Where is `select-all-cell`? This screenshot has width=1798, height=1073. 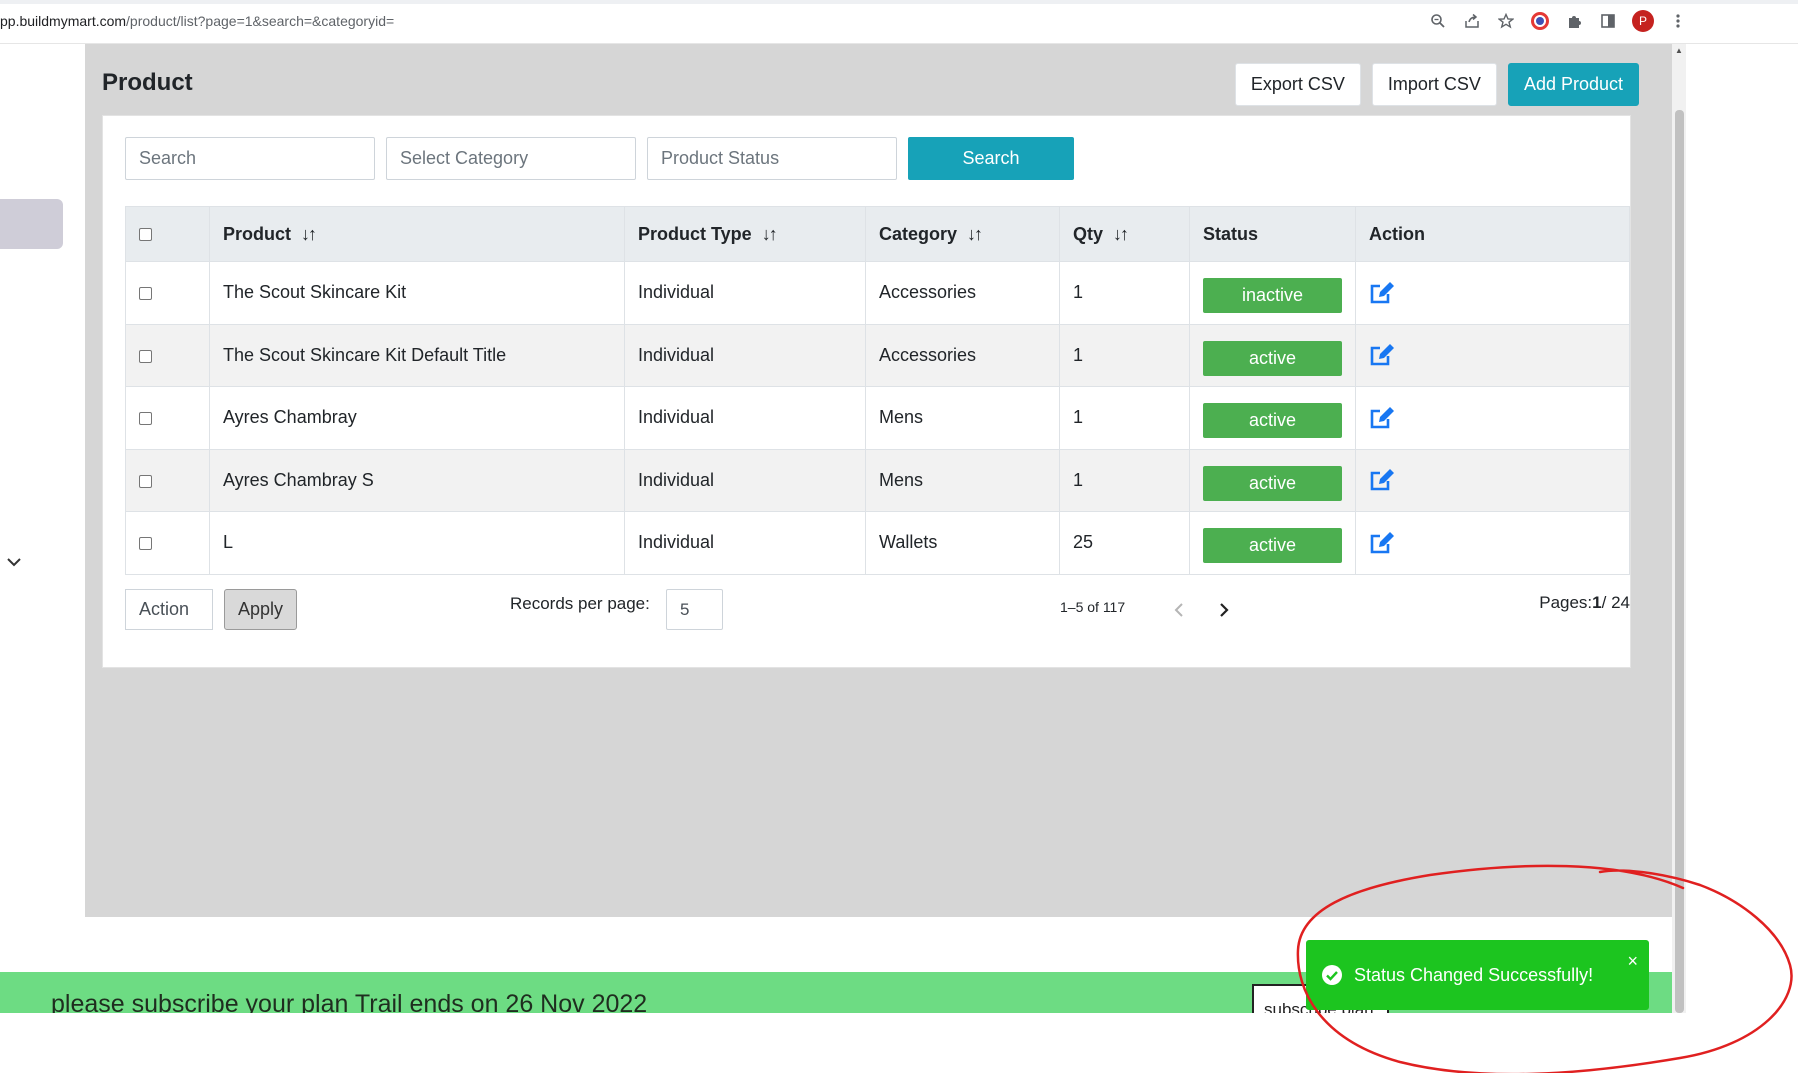 select-all-cell is located at coordinates (167, 234).